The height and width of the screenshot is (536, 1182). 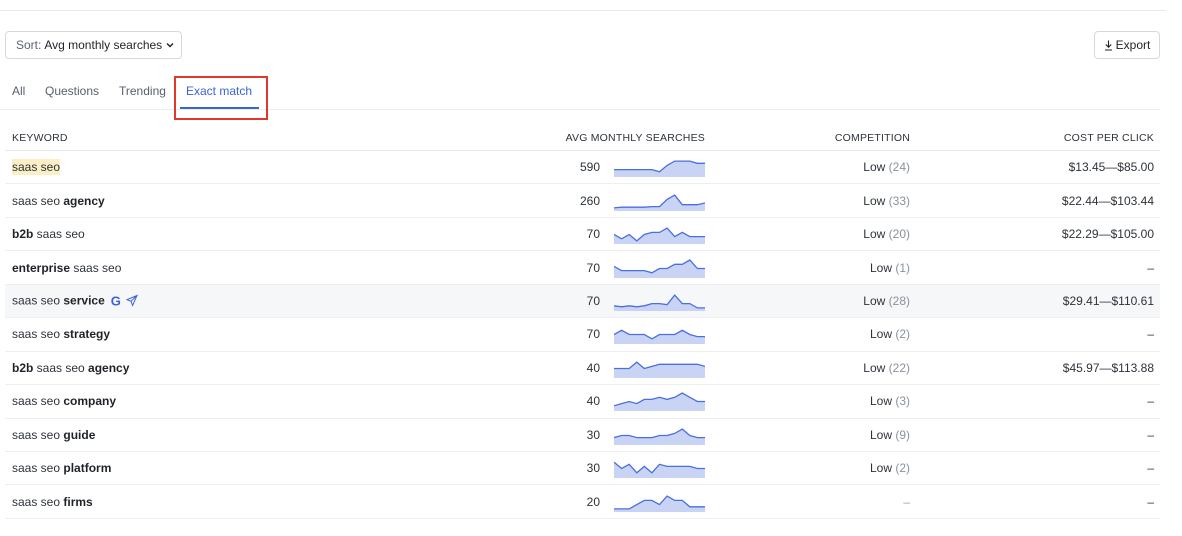 I want to click on sparkline-area, so click(x=659, y=436).